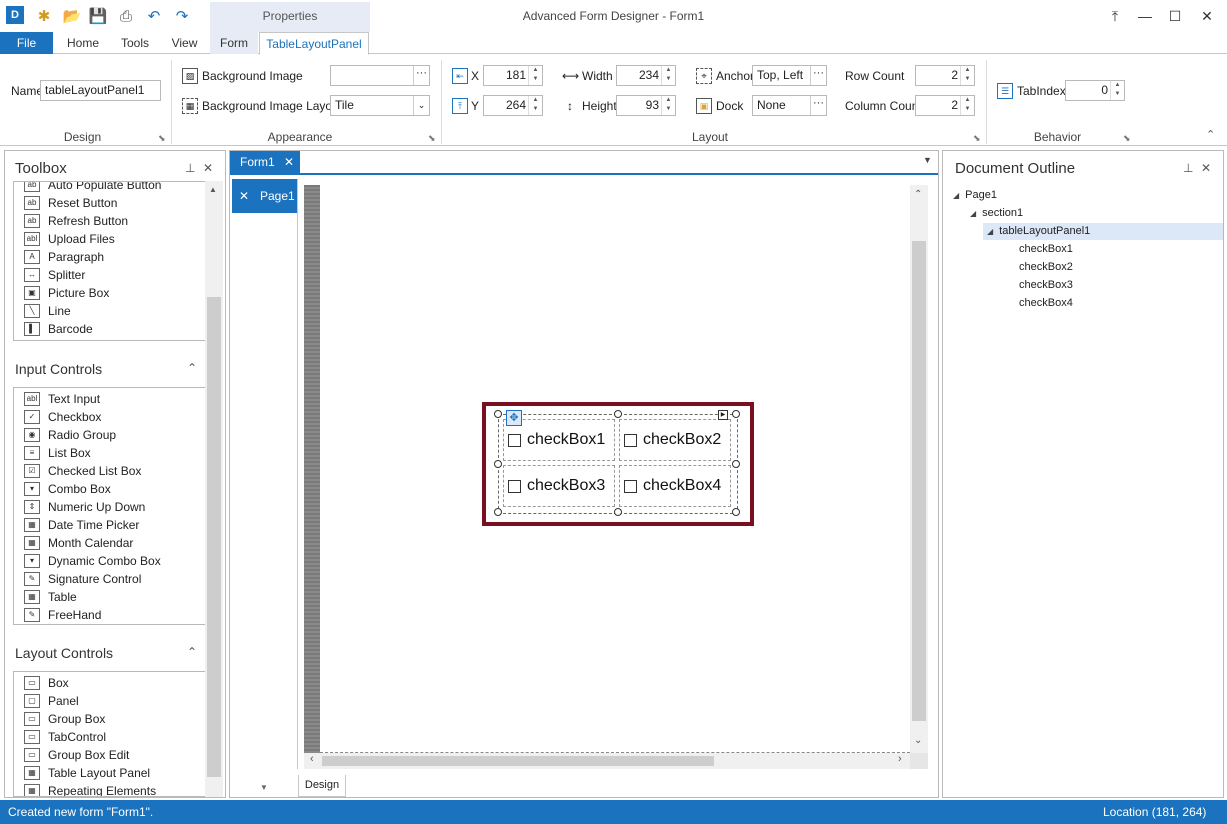 Image resolution: width=1227 pixels, height=824 pixels. What do you see at coordinates (977, 138) in the screenshot?
I see `layout-launcher-icon: ⬊` at bounding box center [977, 138].